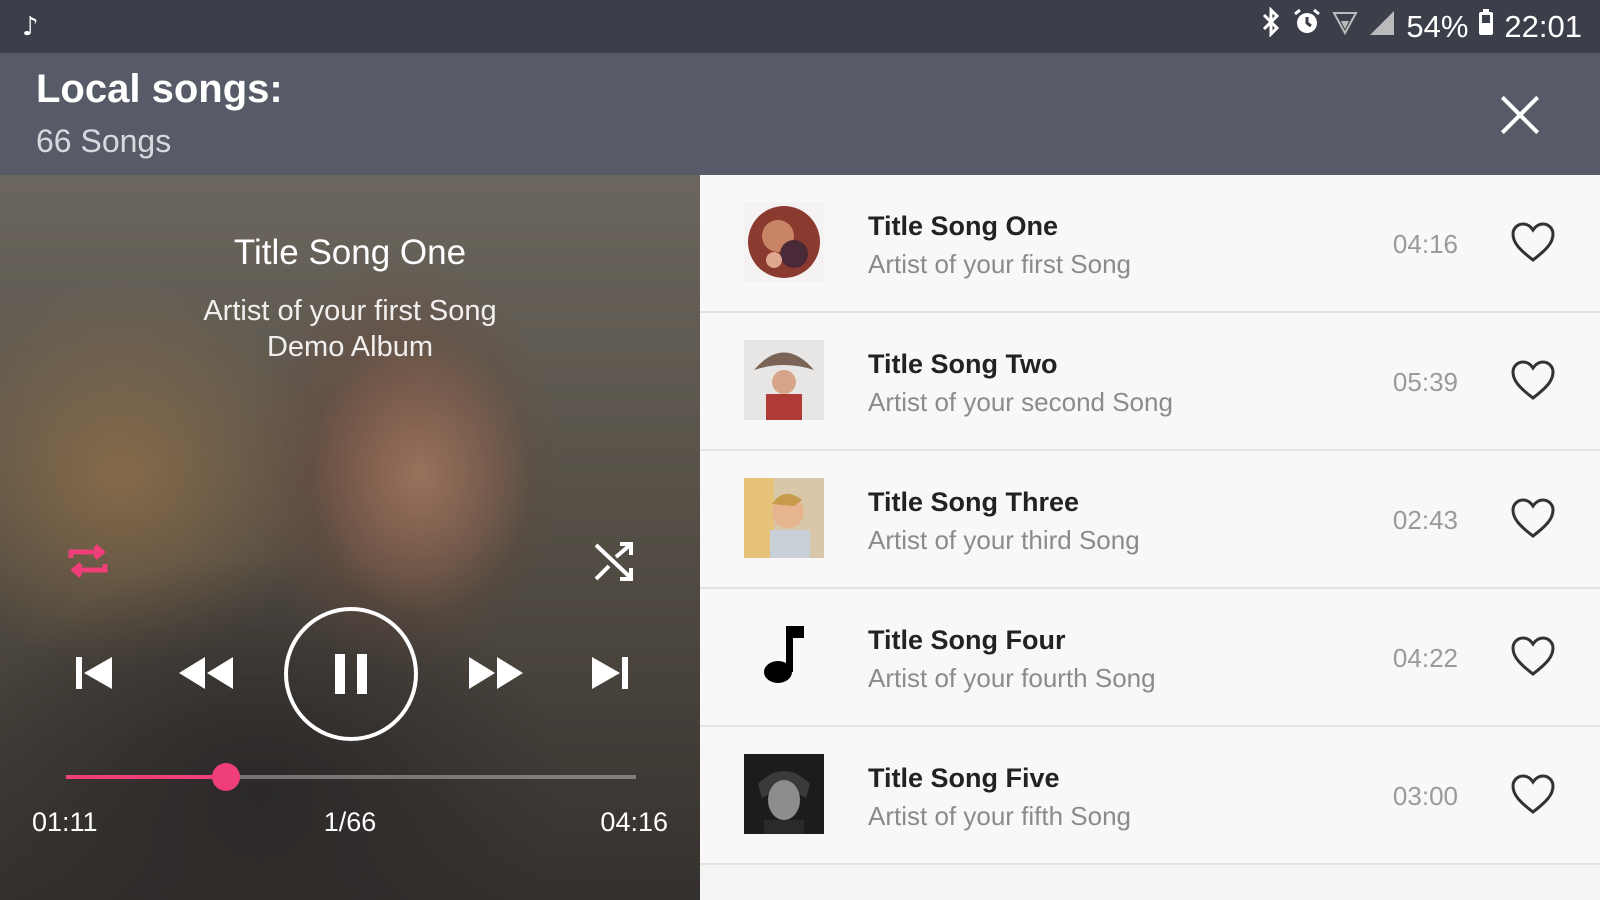 Image resolution: width=1600 pixels, height=900 pixels. Describe the element at coordinates (30, 27) in the screenshot. I see `music-note-icon: ♪` at that location.